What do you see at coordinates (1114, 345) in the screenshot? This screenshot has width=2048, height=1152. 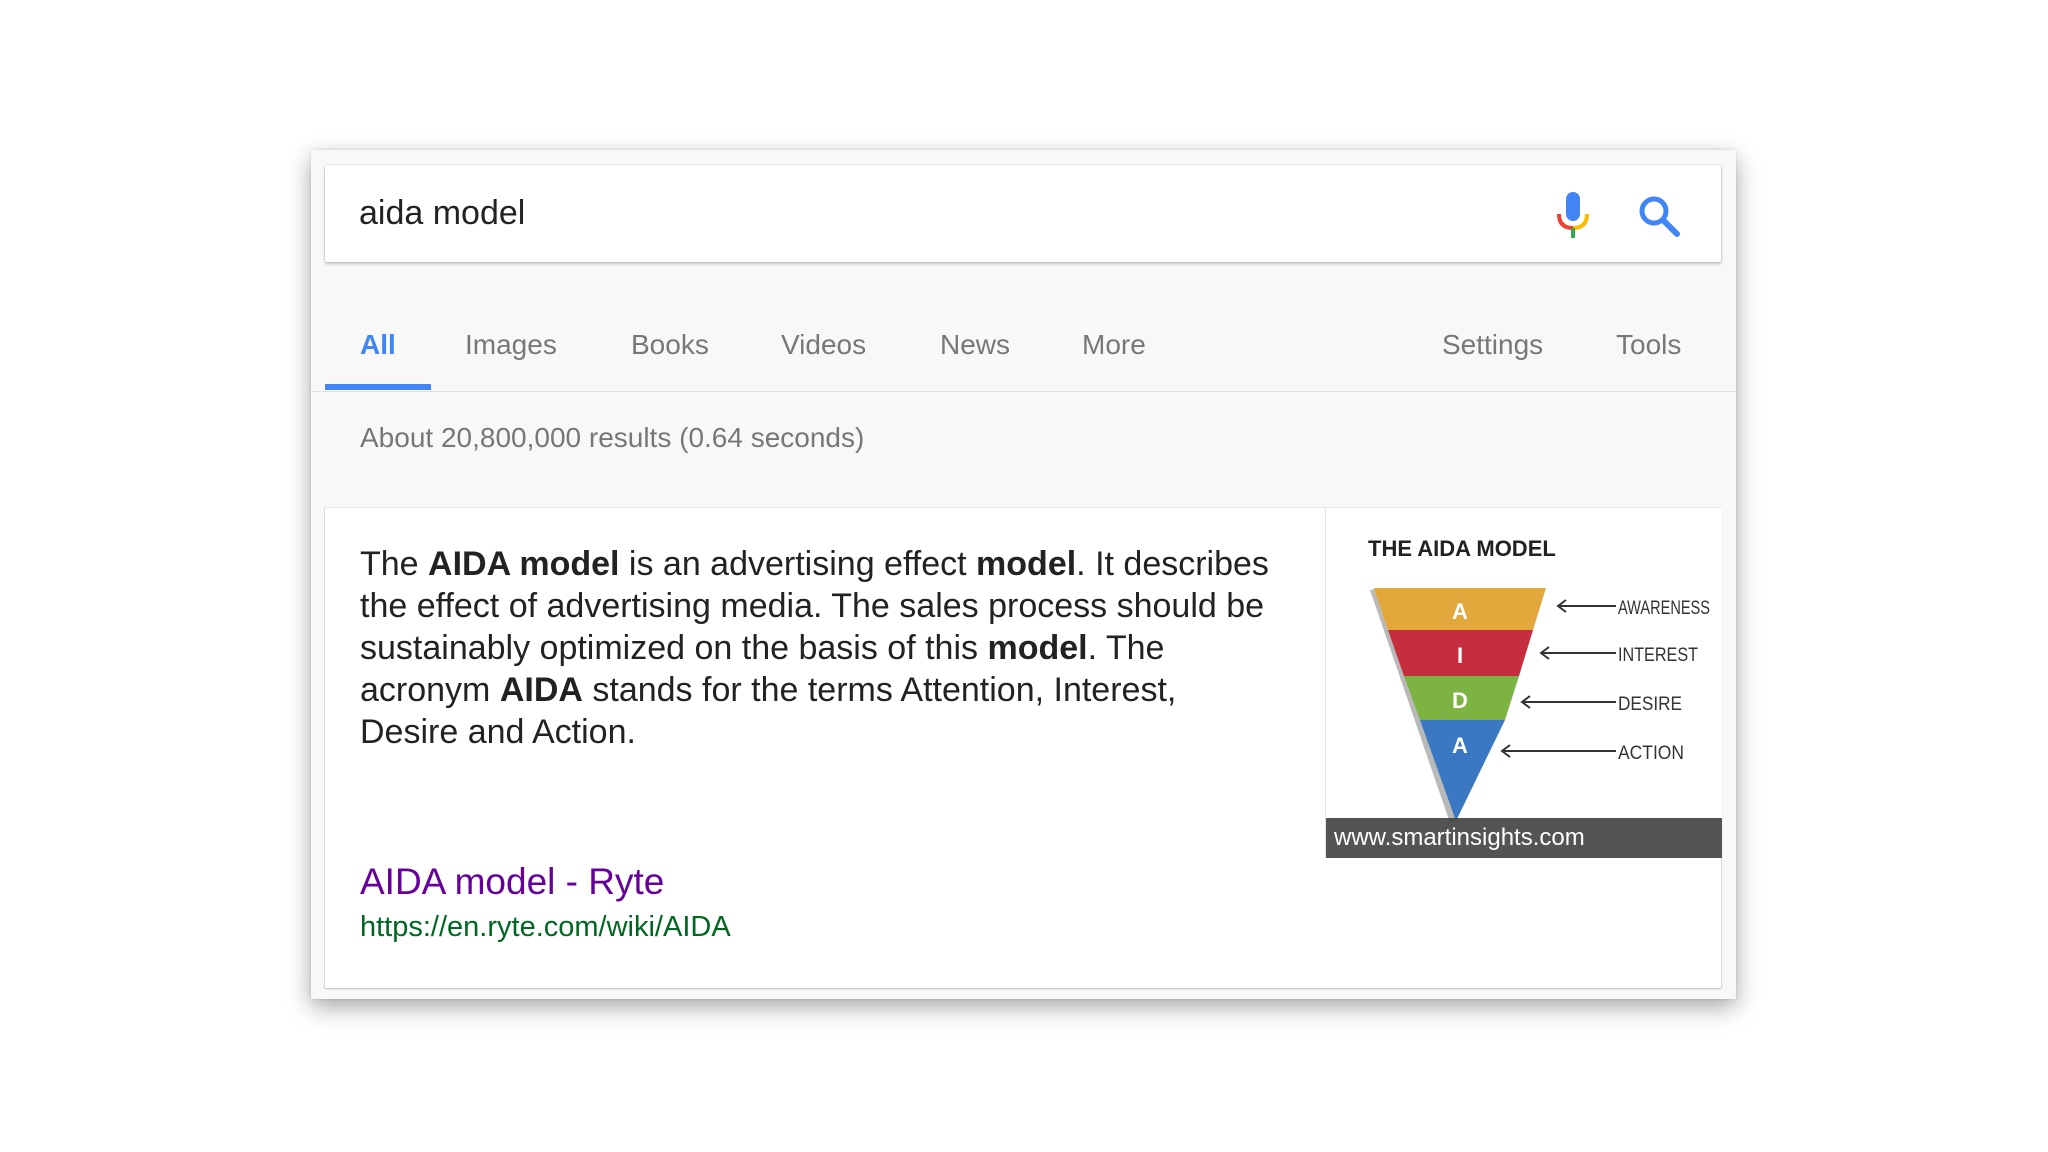 I see `tab-more: More` at bounding box center [1114, 345].